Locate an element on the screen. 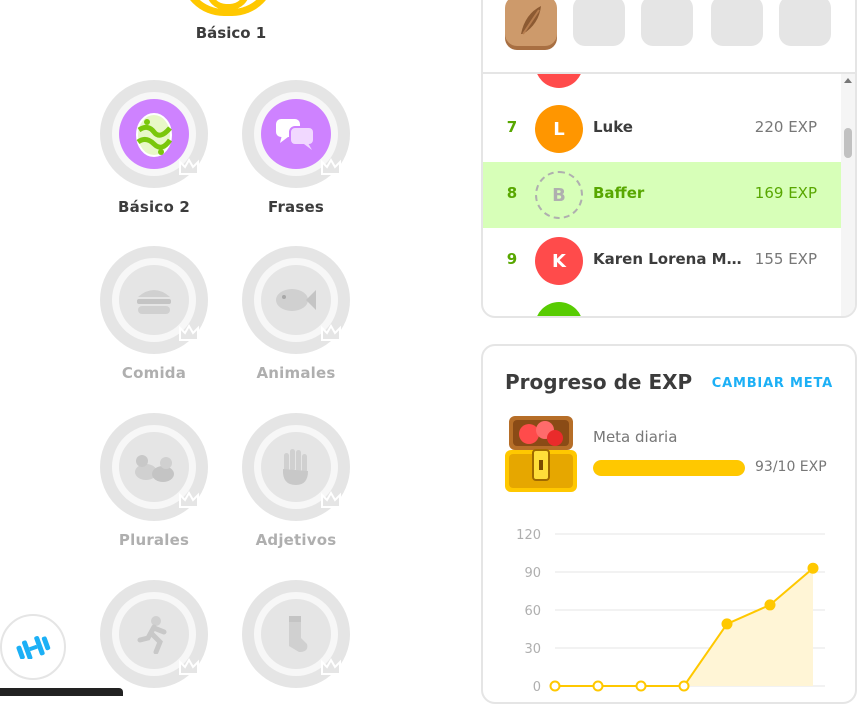 This screenshot has height=706, width=864. skill-frases: Frases is located at coordinates (296, 148).